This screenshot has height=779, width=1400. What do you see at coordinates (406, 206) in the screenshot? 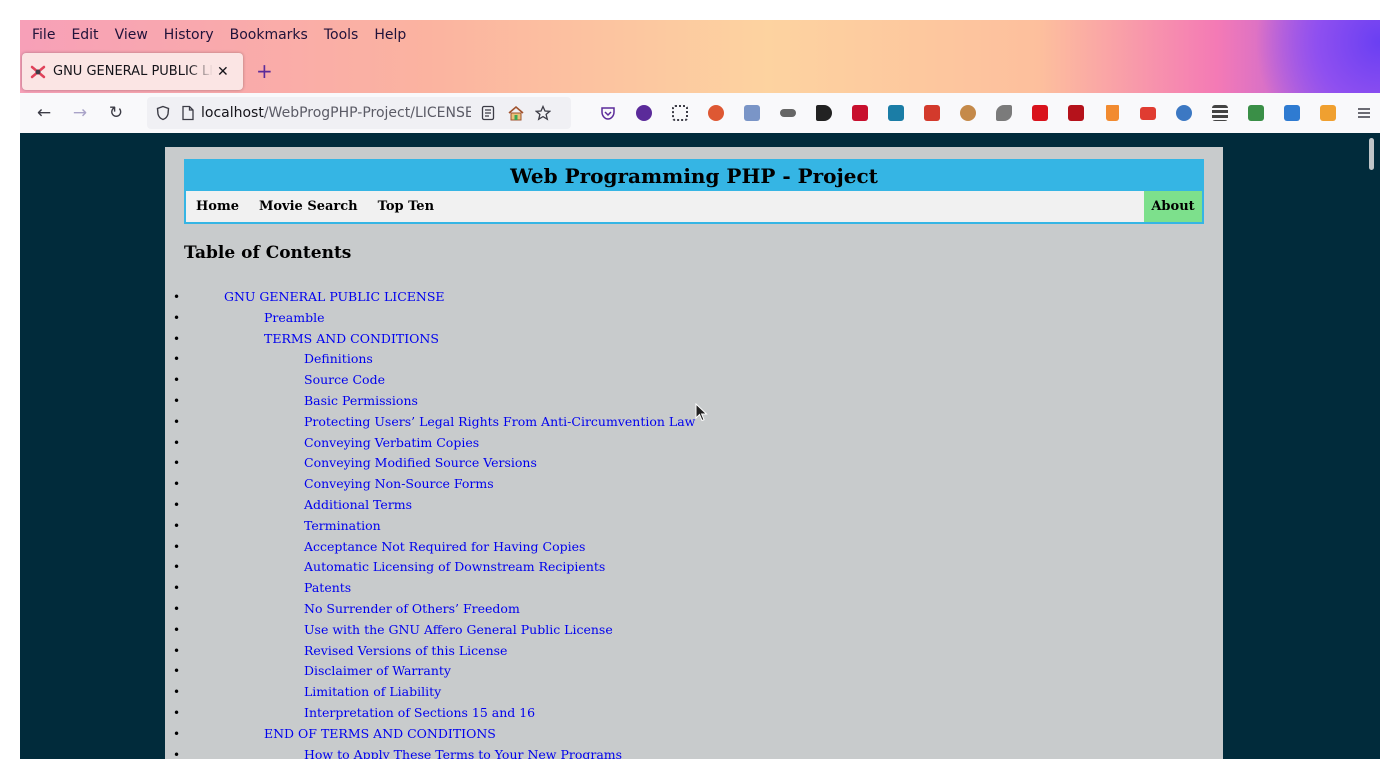
I see `nav-top-ten-link: Top Ten` at bounding box center [406, 206].